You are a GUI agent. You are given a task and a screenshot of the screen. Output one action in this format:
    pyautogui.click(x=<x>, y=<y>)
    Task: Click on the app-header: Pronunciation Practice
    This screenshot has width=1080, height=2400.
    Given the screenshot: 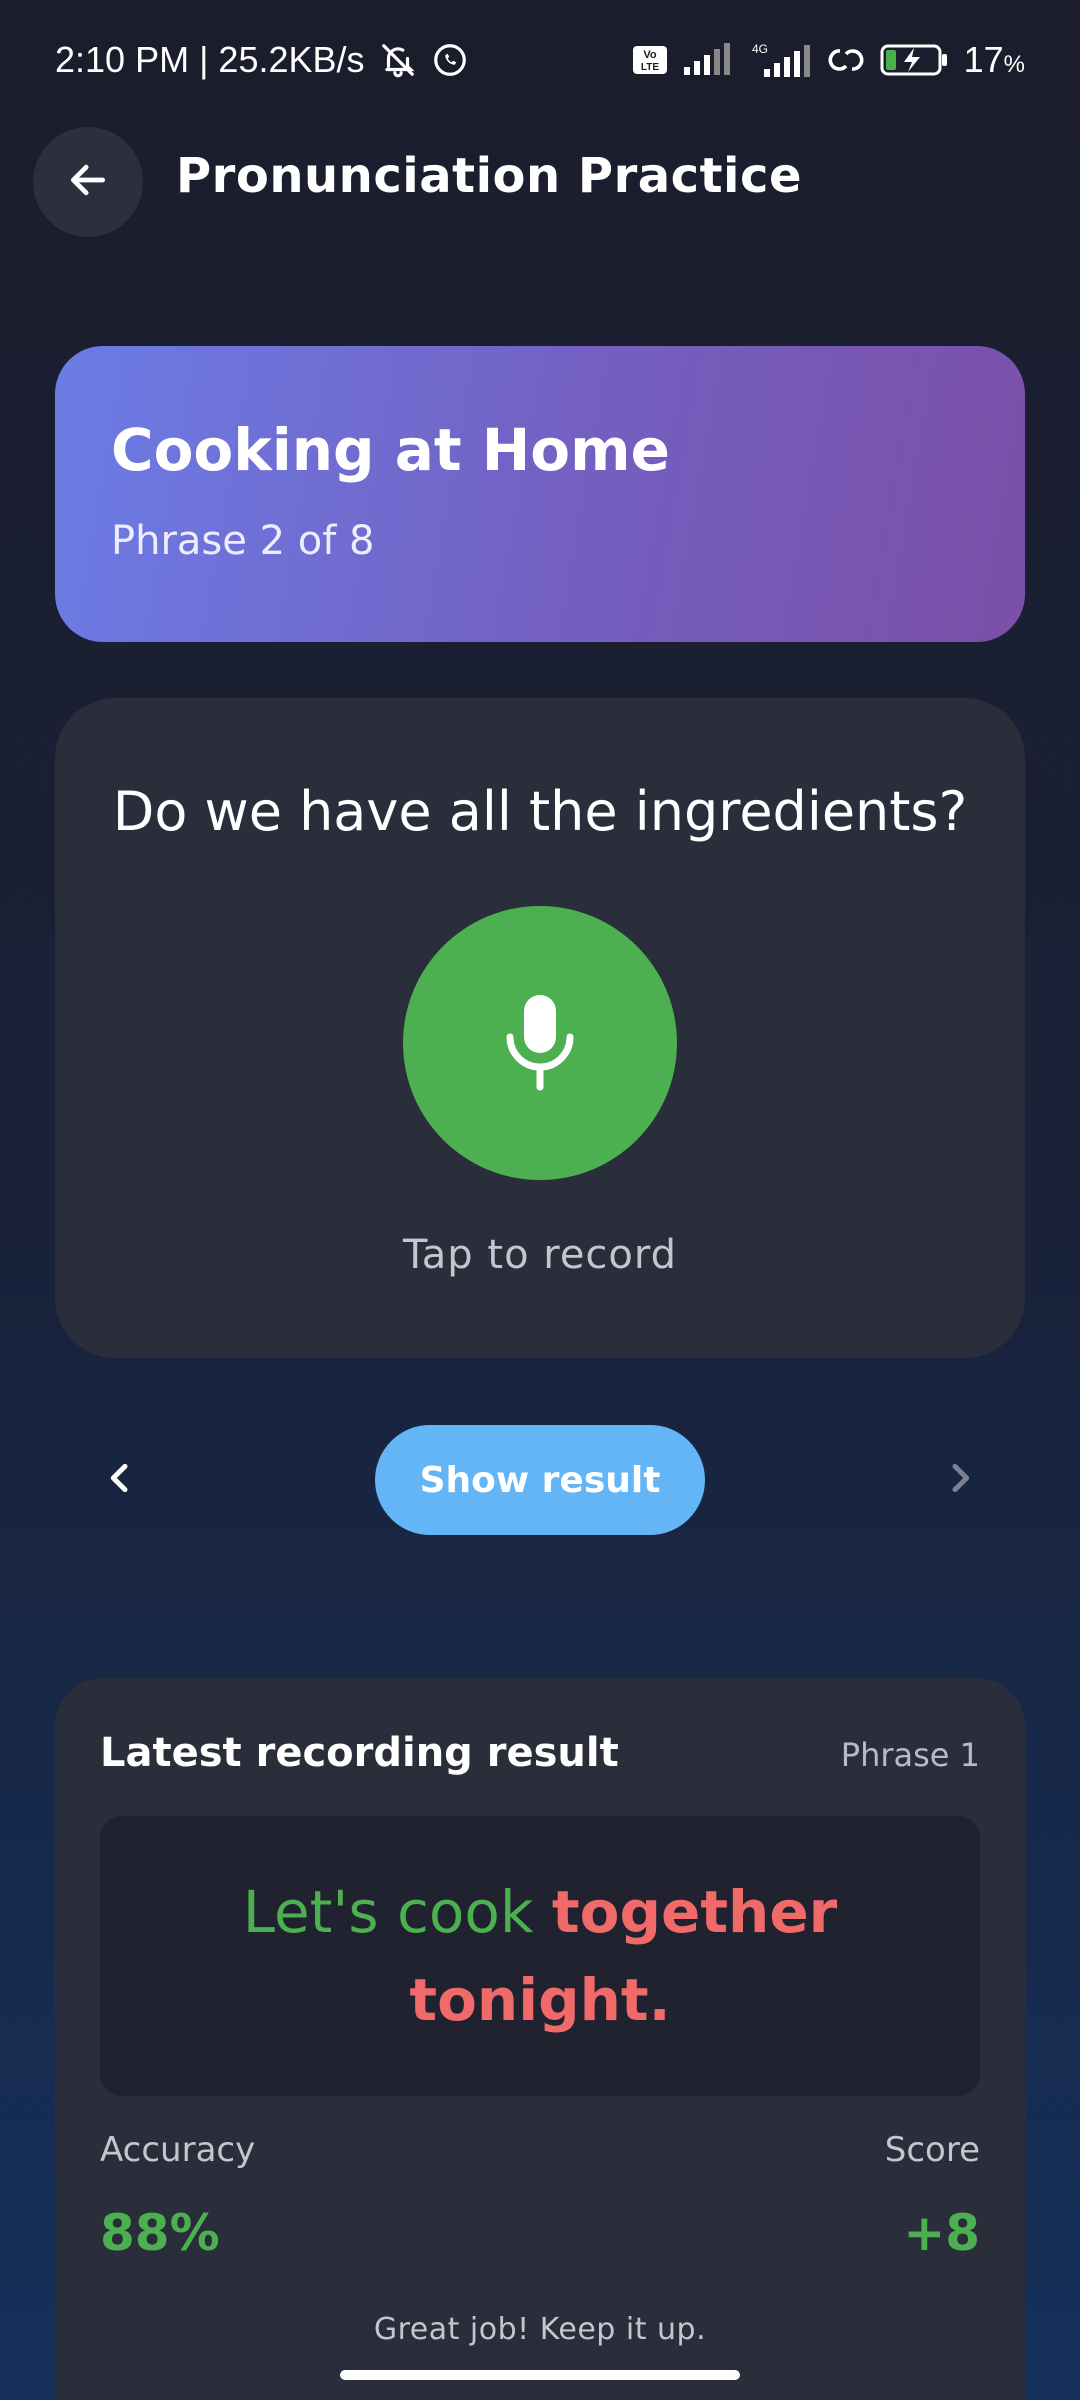 What is the action you would take?
    pyautogui.click(x=540, y=180)
    